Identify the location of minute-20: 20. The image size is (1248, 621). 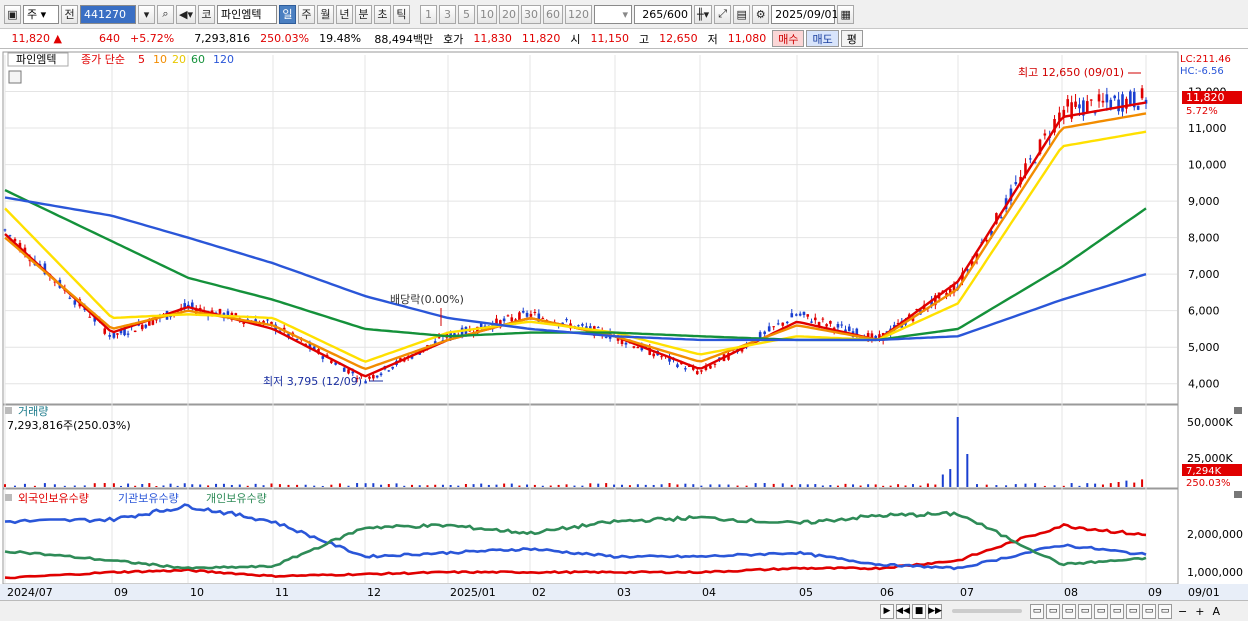
(508, 14).